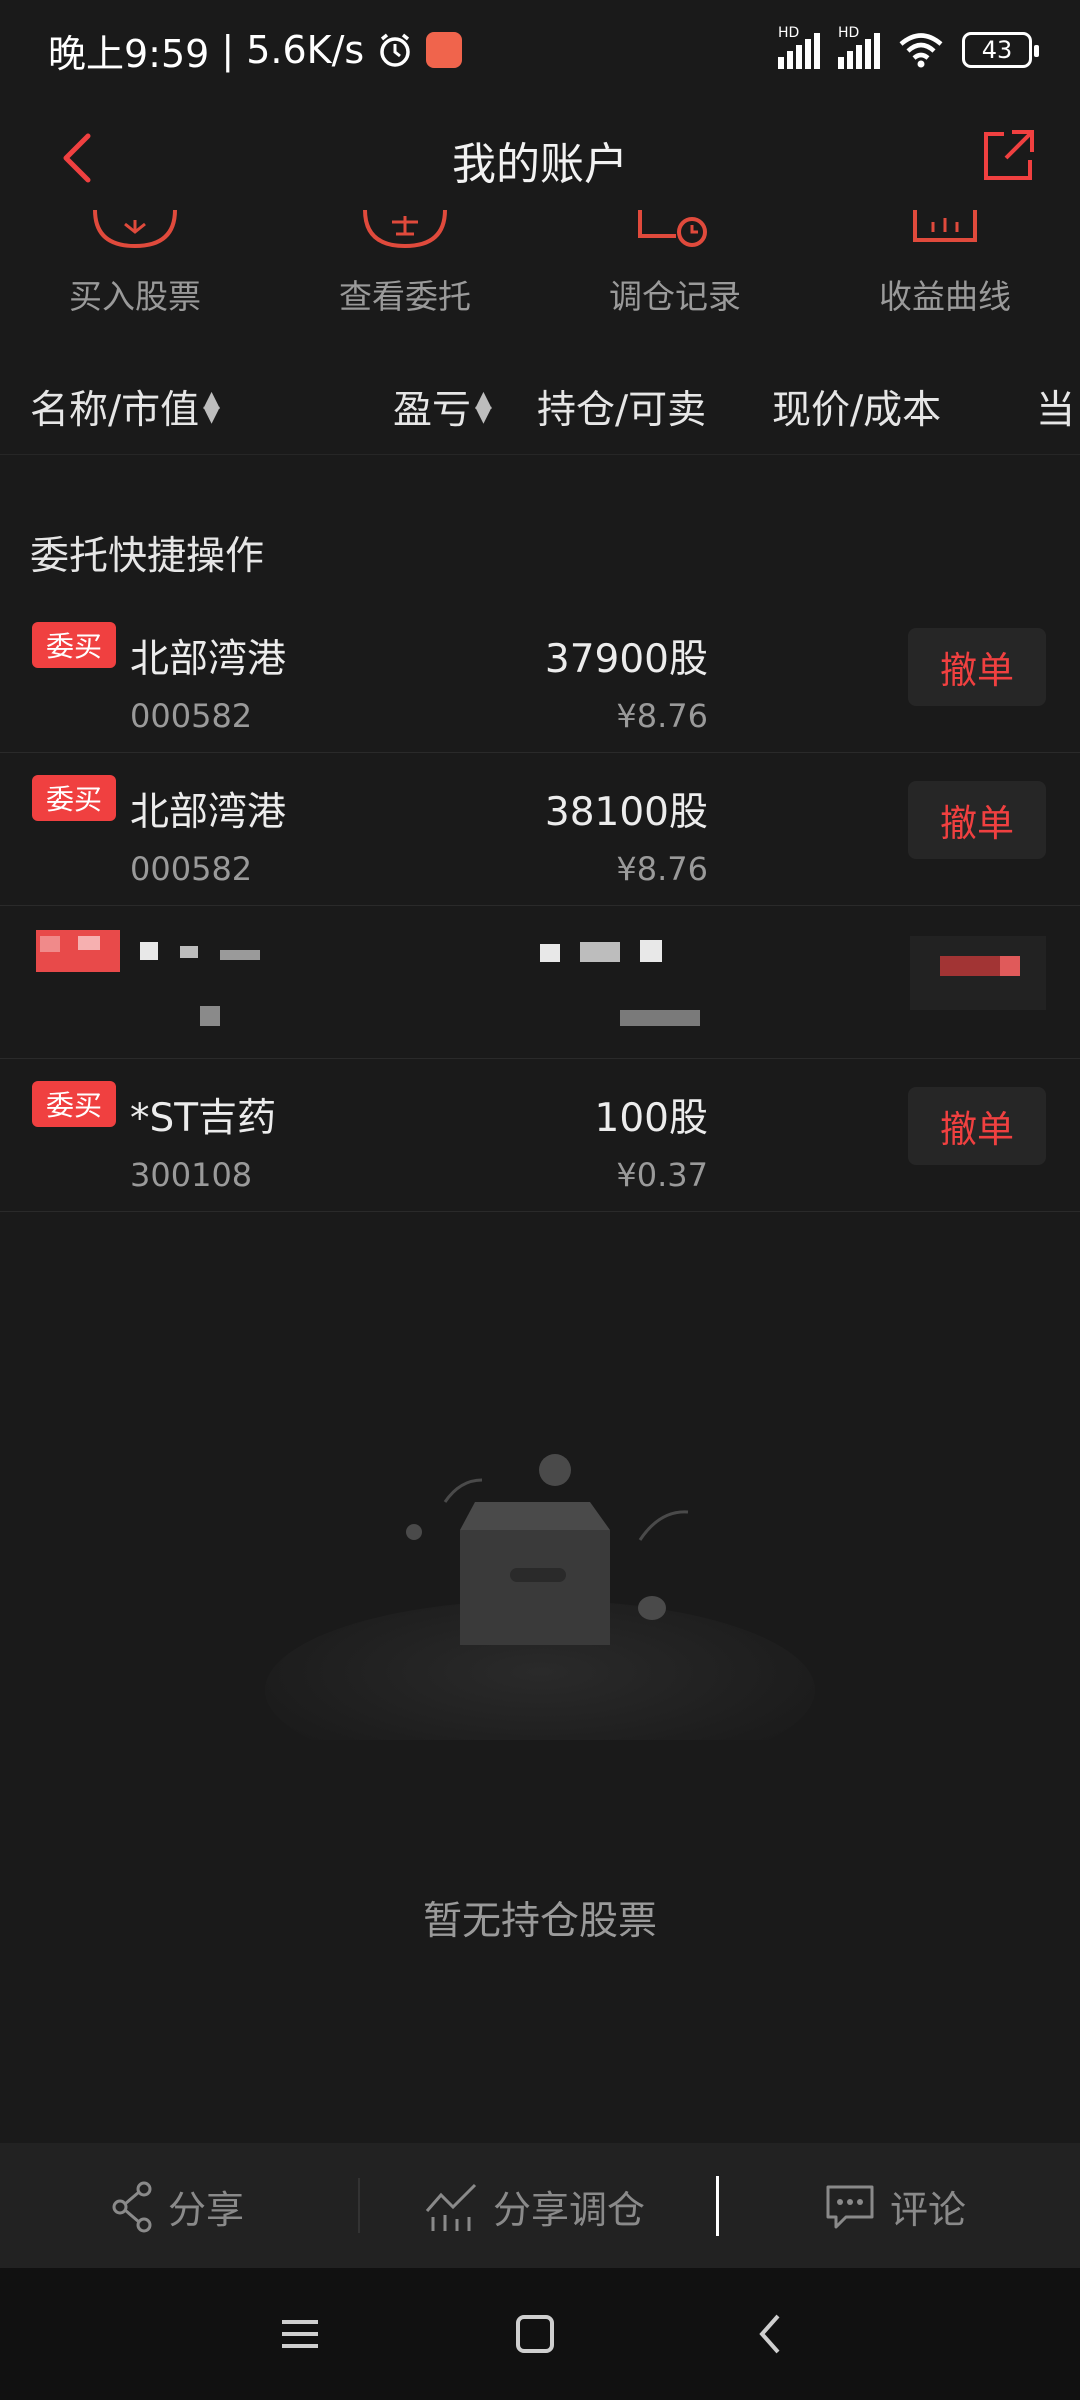 The height and width of the screenshot is (2400, 1080). I want to click on notification-app-icon, so click(444, 50).